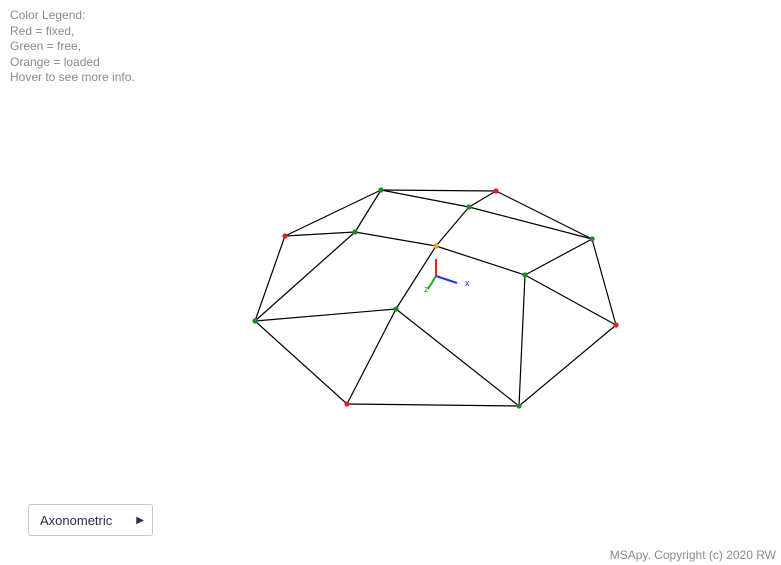 The image size is (781, 565). What do you see at coordinates (467, 283) in the screenshot?
I see `axis-x-label: x` at bounding box center [467, 283].